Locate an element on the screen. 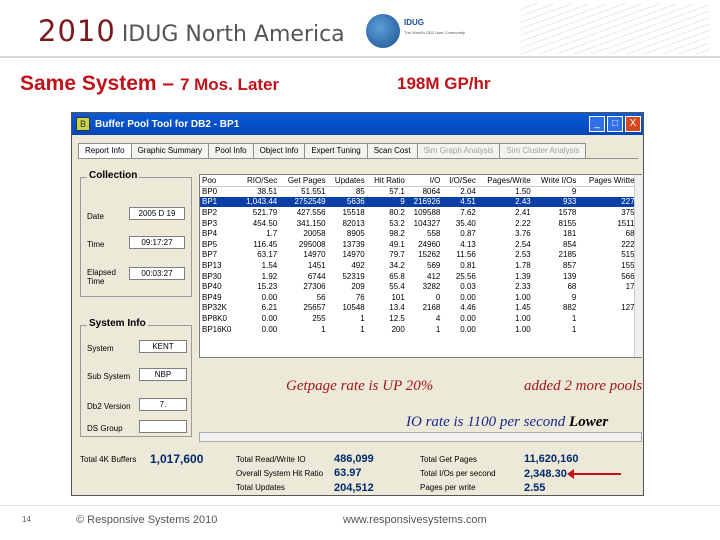  table-row: BP0 38.51 51.551 85 57.1 8064 2.04 1.50 99 is located at coordinates (420, 191).